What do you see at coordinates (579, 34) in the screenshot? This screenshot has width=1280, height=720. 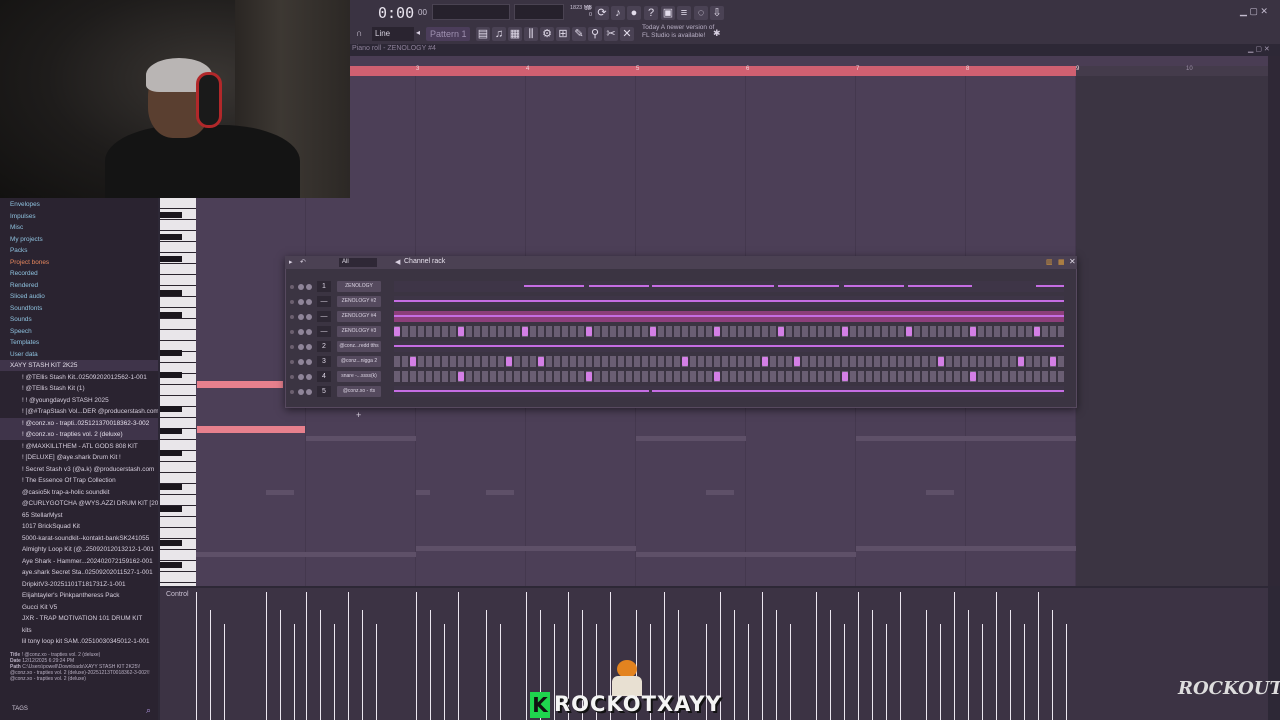 I see `pencil-icon: ✎` at bounding box center [579, 34].